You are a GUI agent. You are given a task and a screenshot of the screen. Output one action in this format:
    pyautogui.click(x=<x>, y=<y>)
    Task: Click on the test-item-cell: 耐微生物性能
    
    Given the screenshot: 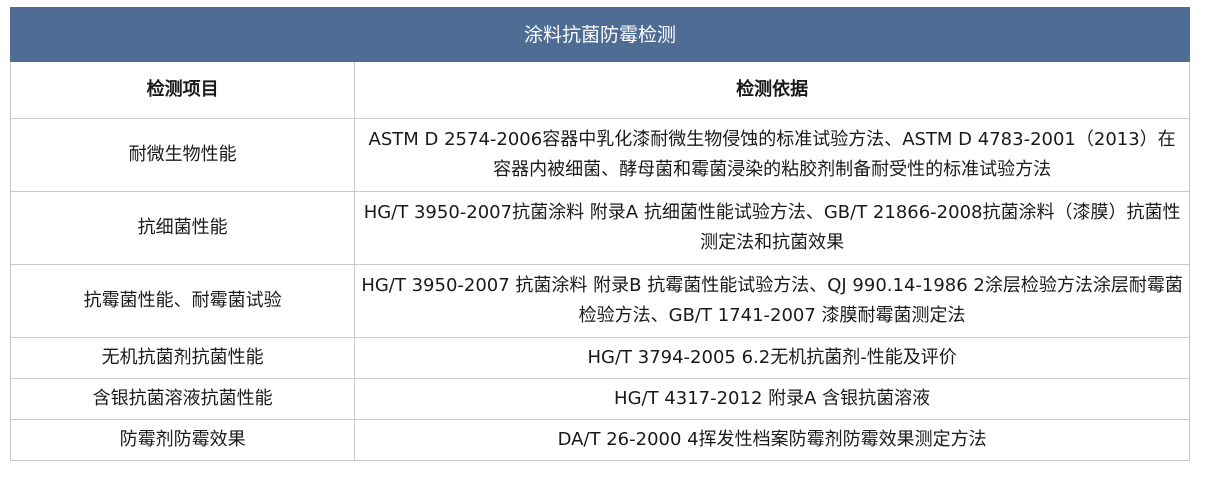 What is the action you would take?
    pyautogui.click(x=182, y=155)
    